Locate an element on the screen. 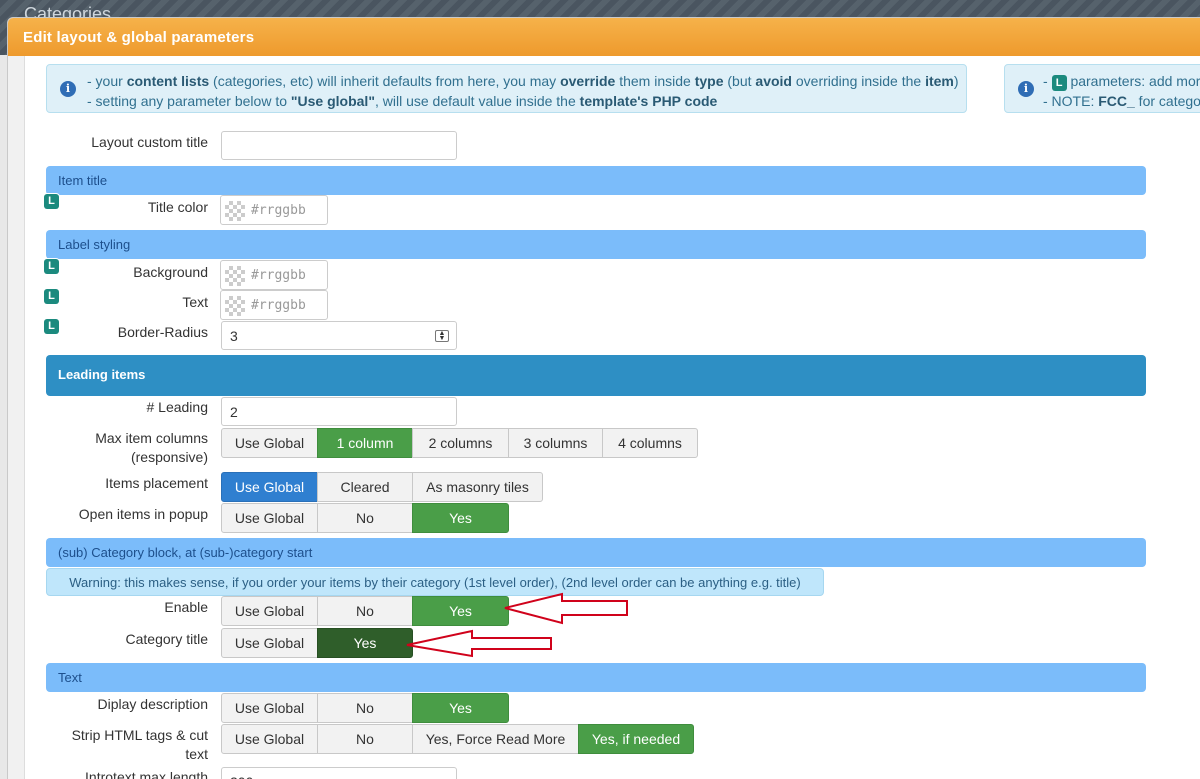  annotation-arrows is located at coordinates (517, 625).